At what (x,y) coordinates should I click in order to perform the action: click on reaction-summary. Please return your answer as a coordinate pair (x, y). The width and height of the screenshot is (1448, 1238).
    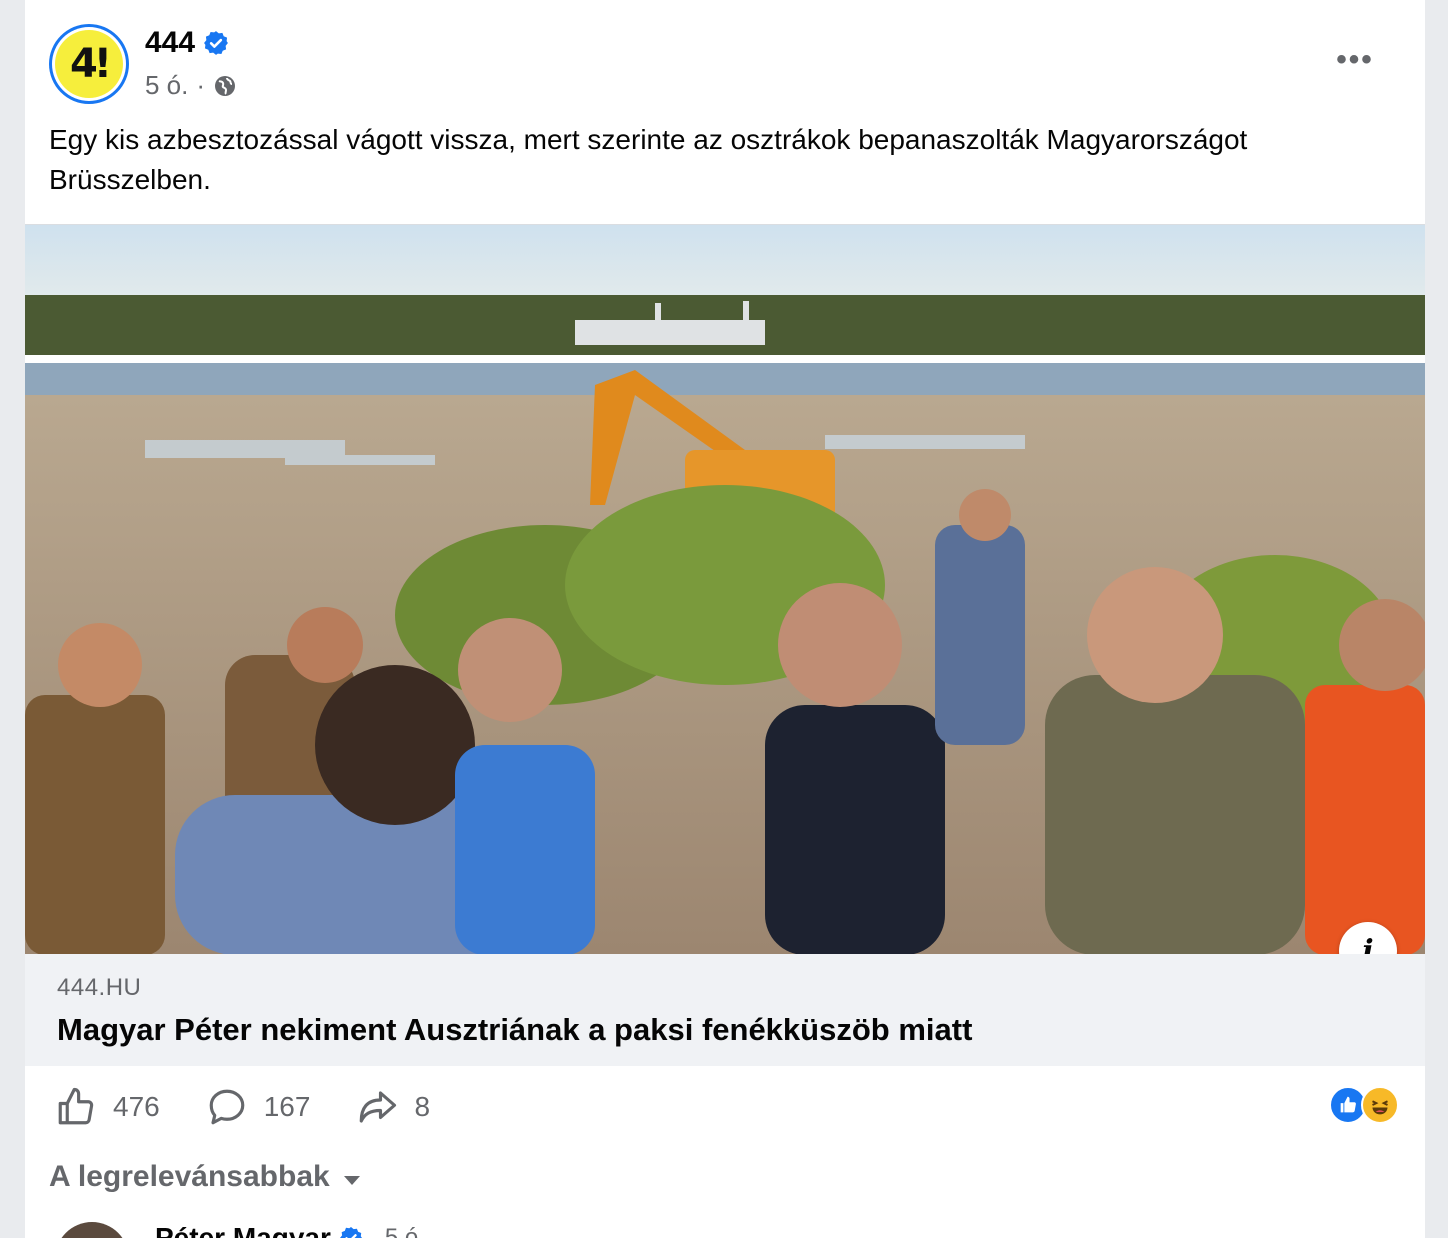
    Looking at the image, I should click on (1364, 1105).